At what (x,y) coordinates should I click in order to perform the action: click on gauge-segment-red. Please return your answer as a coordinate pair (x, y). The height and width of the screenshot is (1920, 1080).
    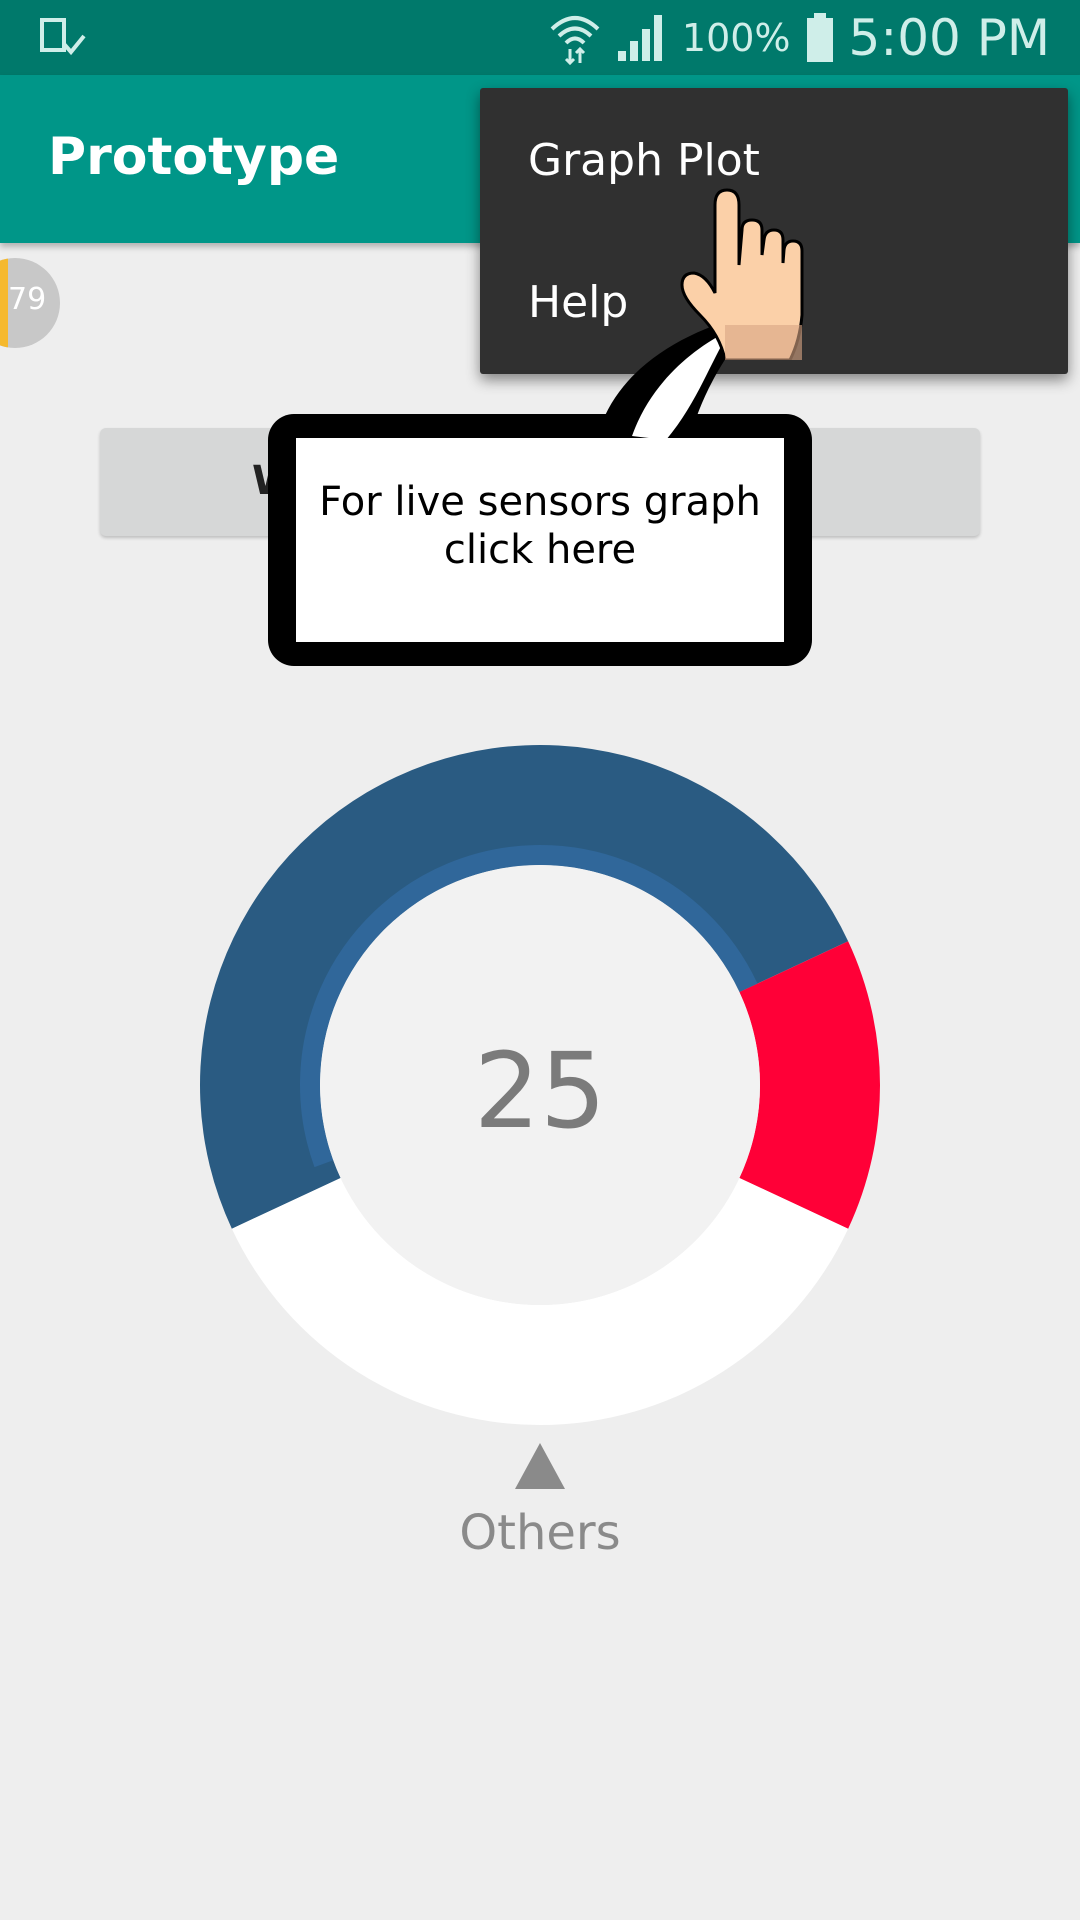
    Looking at the image, I should click on (809, 1085).